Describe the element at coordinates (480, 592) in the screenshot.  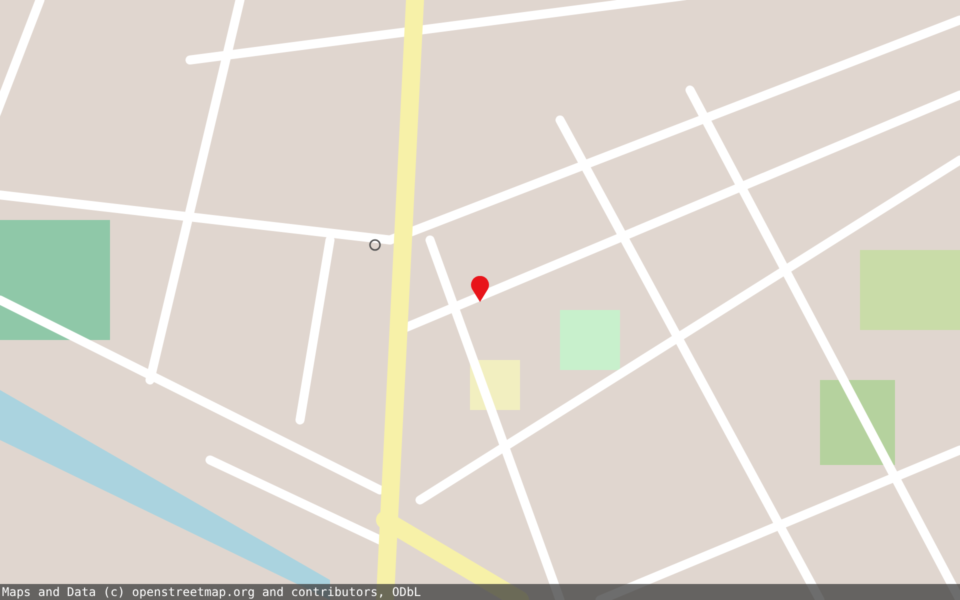
I see `attribution-text: Maps and Data (c) openstreetmap.org and contributors, ODbL` at that location.